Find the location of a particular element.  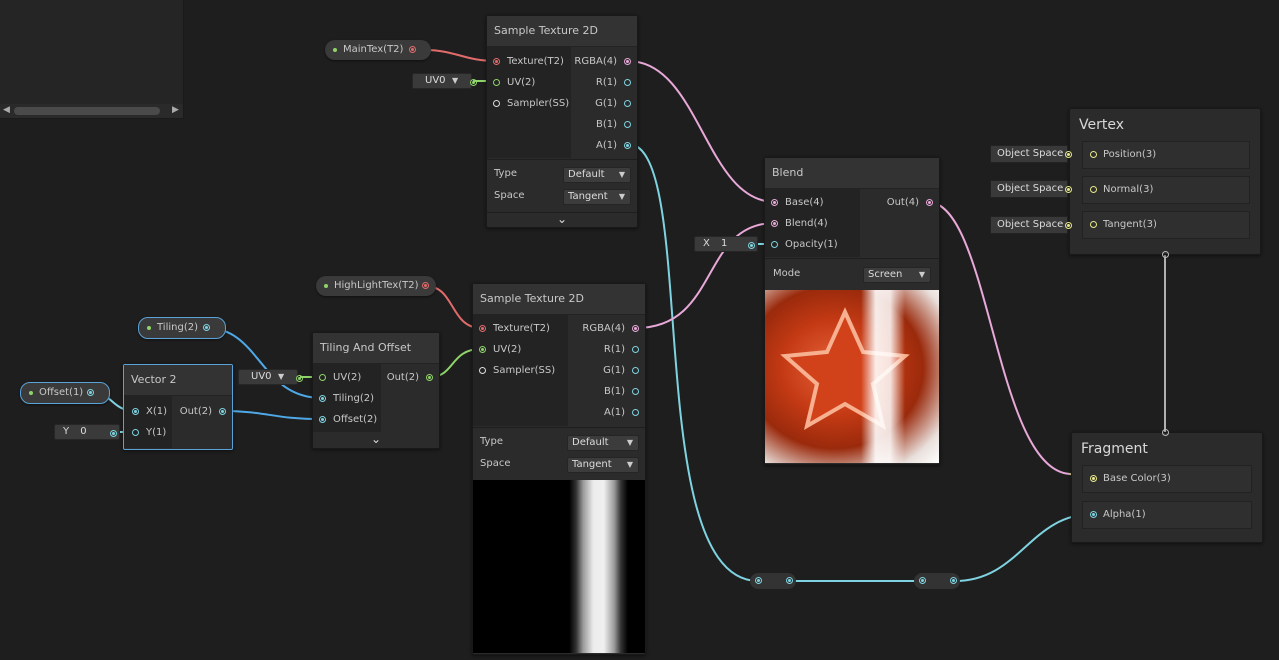

opacity-field-port is located at coordinates (751, 245).